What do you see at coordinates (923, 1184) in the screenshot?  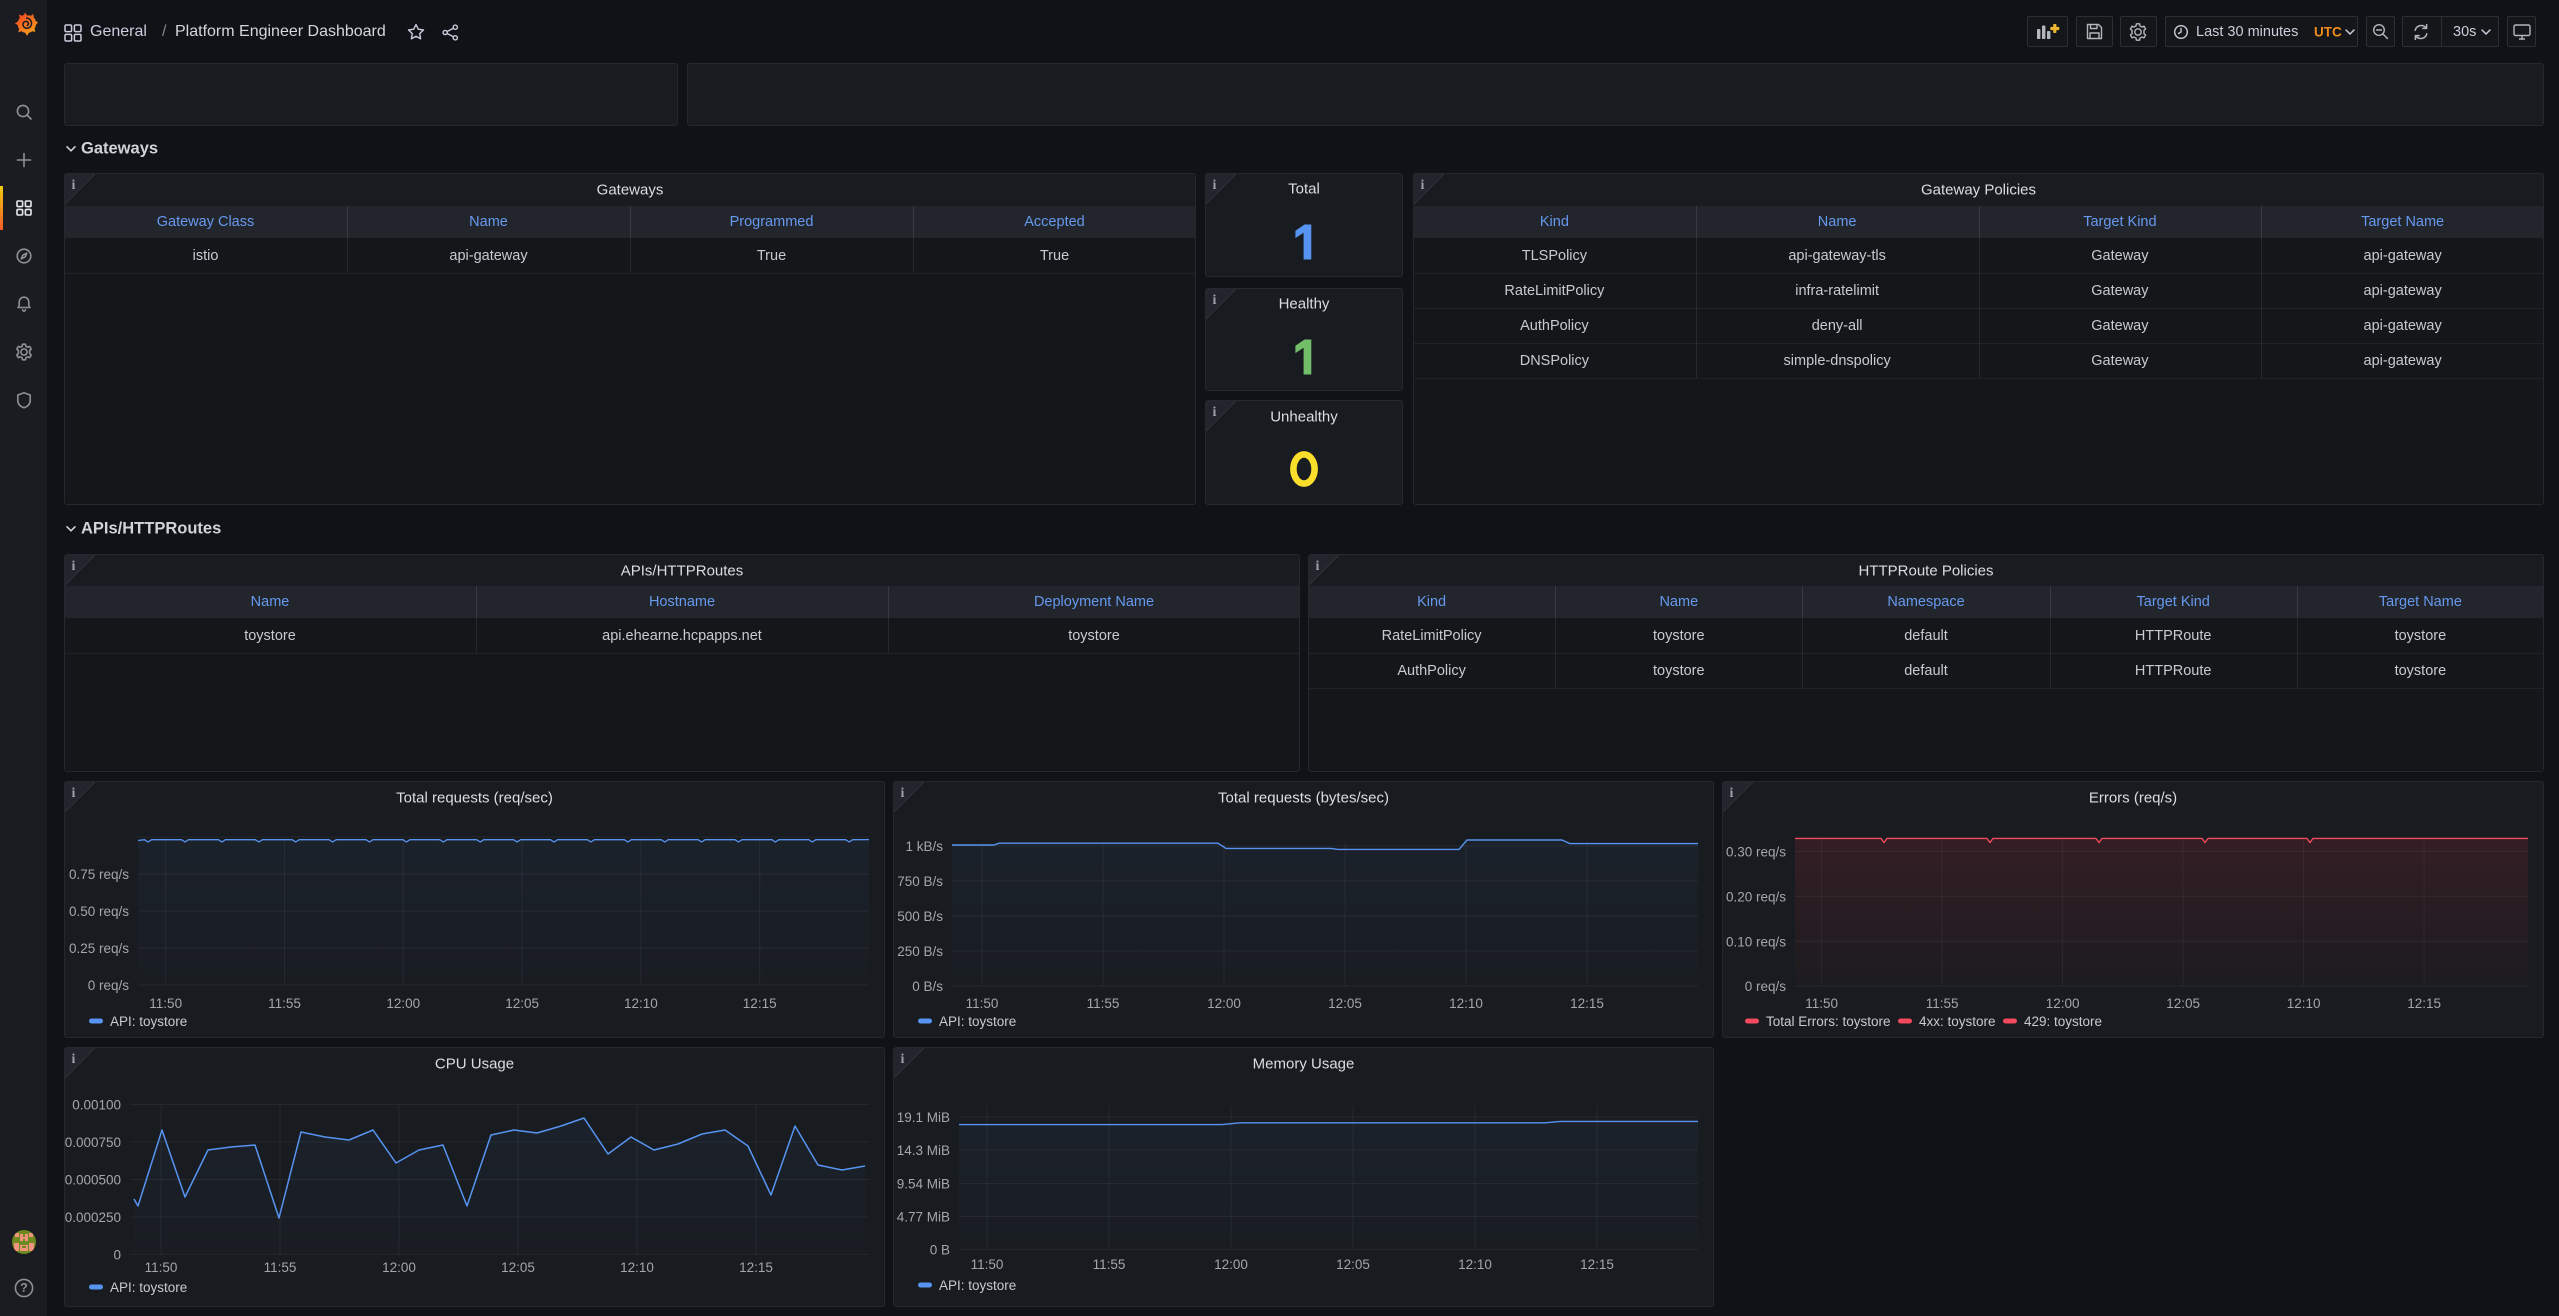 I see `svg-text: 9.54 MiB` at bounding box center [923, 1184].